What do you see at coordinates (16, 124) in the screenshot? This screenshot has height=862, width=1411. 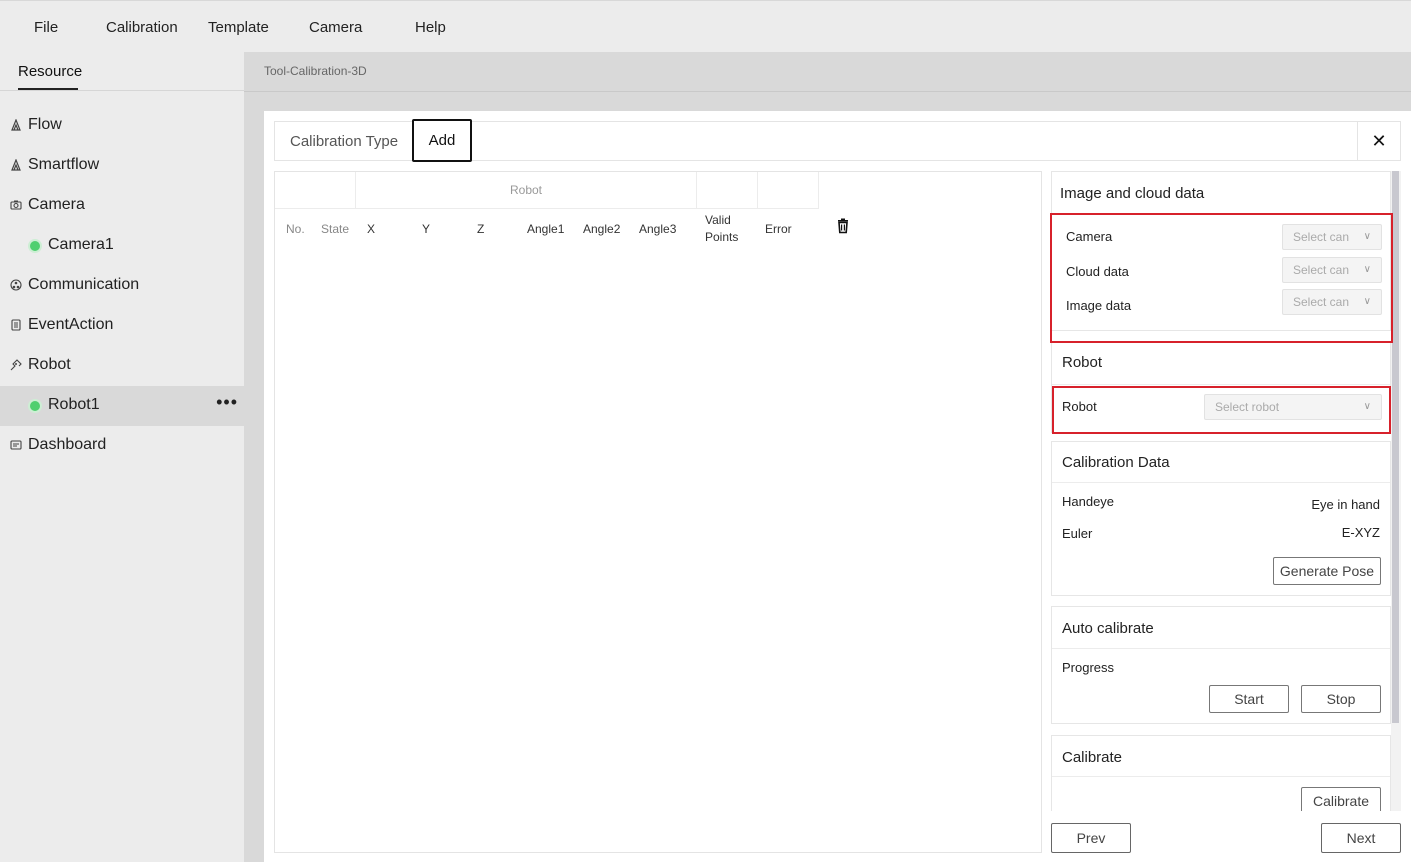 I see `flow-icon` at bounding box center [16, 124].